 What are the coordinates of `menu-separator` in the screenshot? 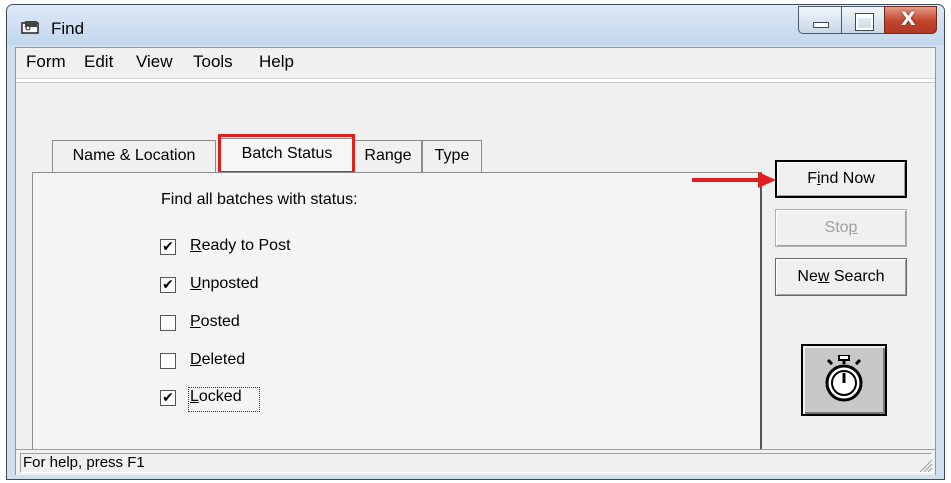 It's located at (475, 81).